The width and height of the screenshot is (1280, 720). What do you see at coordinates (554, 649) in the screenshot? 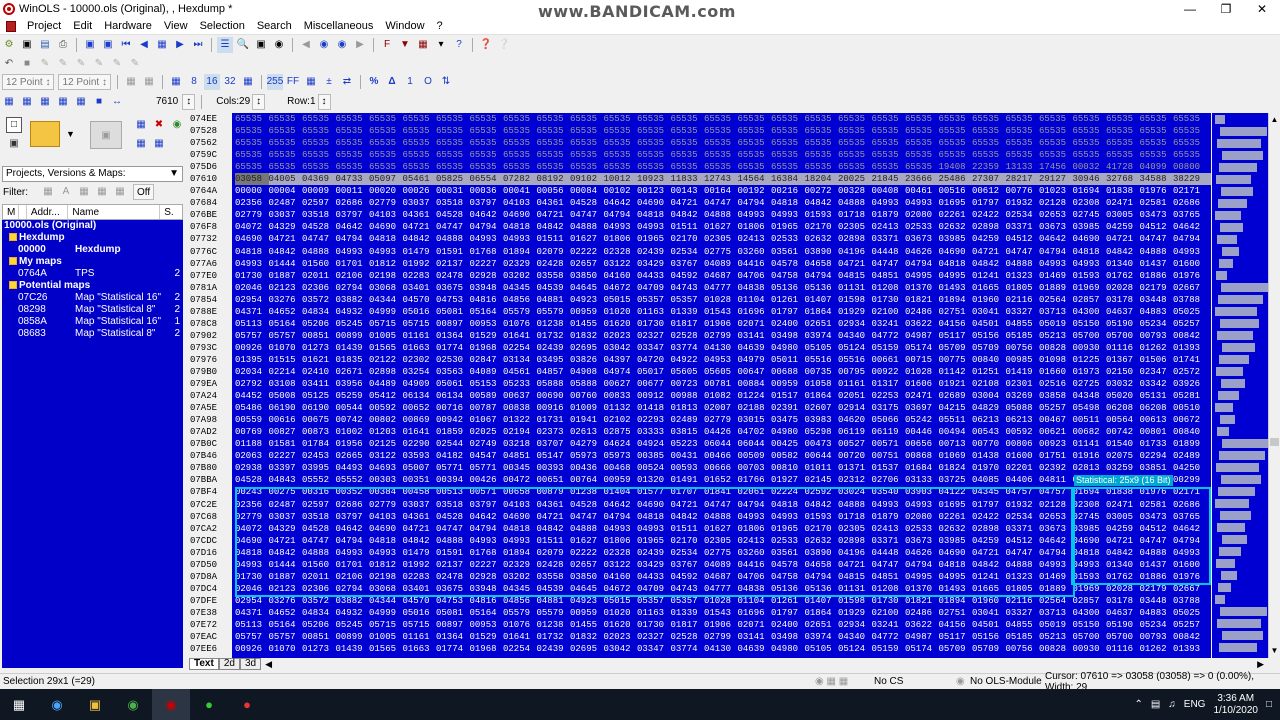
I see `hex-cell: 02439` at bounding box center [554, 649].